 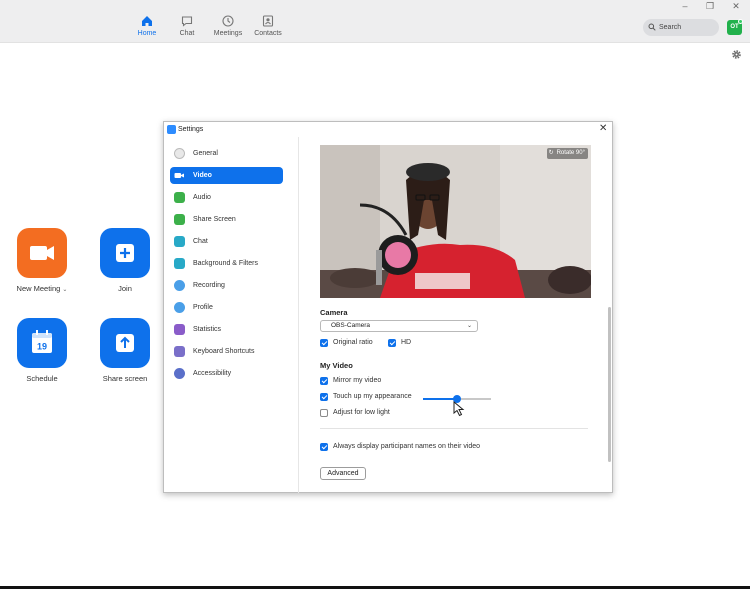 I want to click on share-screen-button, so click(x=125, y=343).